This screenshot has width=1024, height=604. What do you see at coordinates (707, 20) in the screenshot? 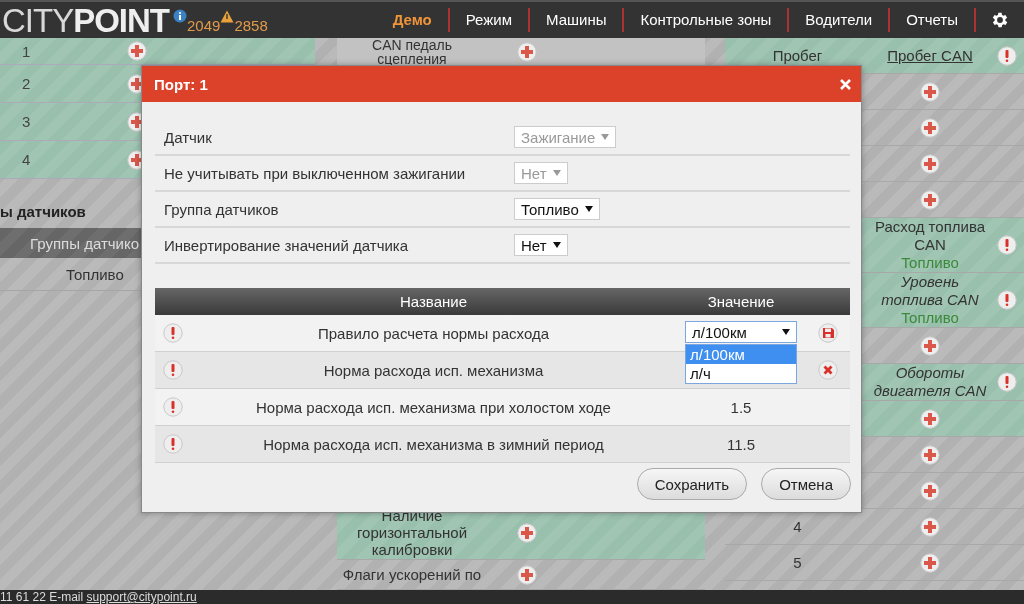
I see `nav-tab: Контрольные зоны` at bounding box center [707, 20].